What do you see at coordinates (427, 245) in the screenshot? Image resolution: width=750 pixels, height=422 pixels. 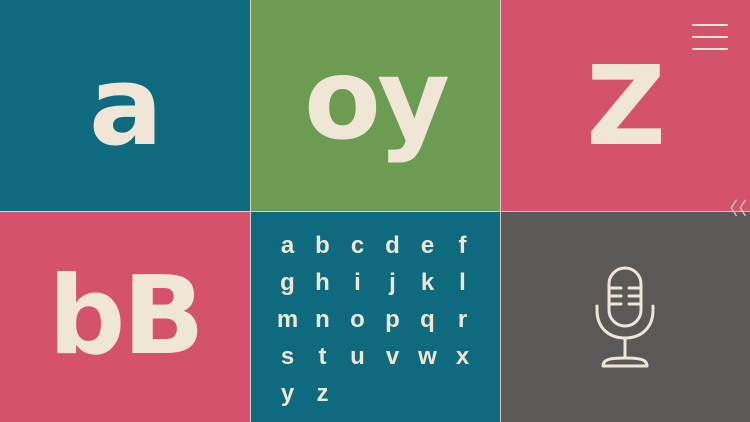 I see `alphabet-letter-e: e` at bounding box center [427, 245].